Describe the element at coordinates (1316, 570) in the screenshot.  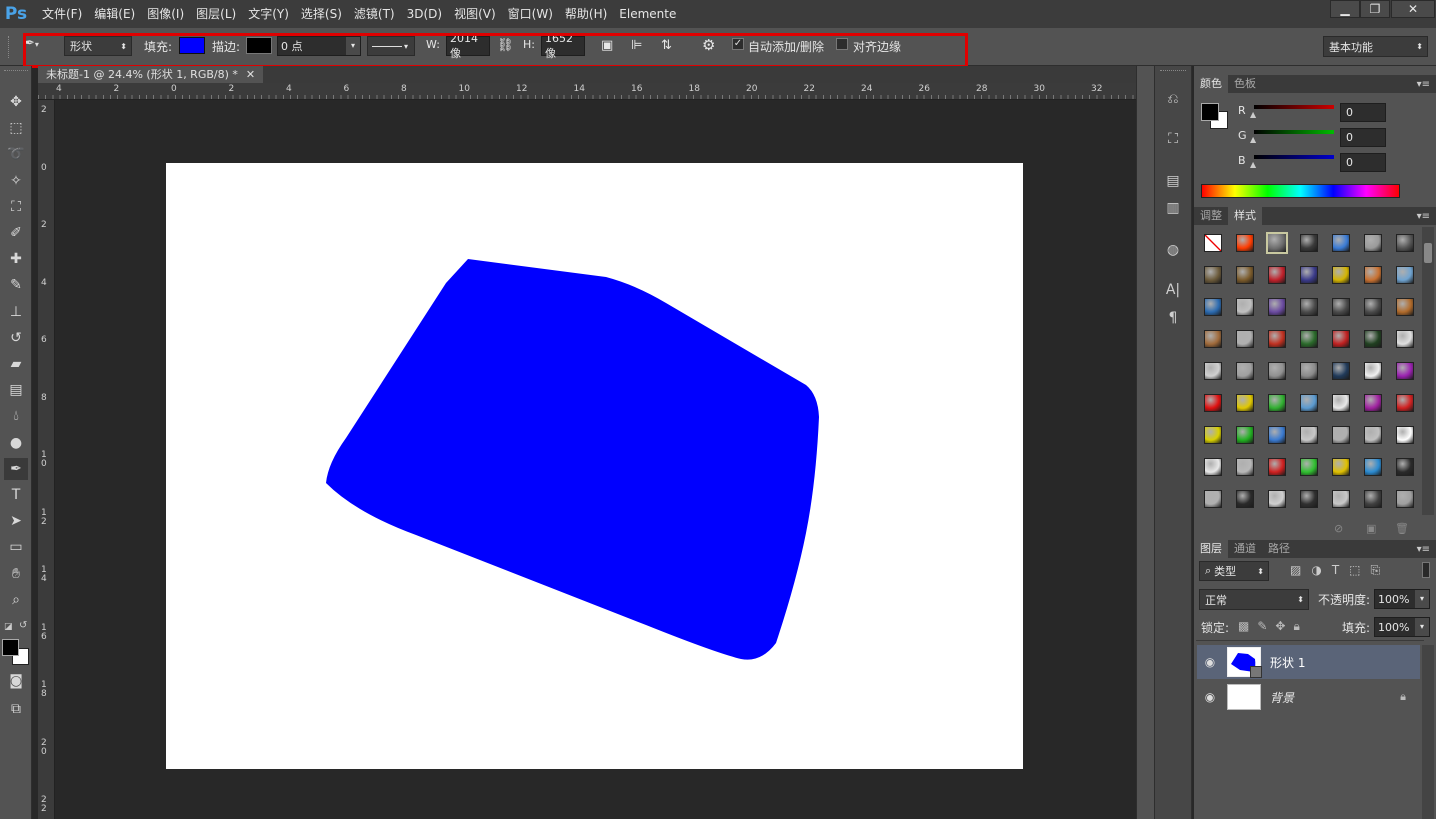
I see `adjustment-filter-icon: ◑` at that location.